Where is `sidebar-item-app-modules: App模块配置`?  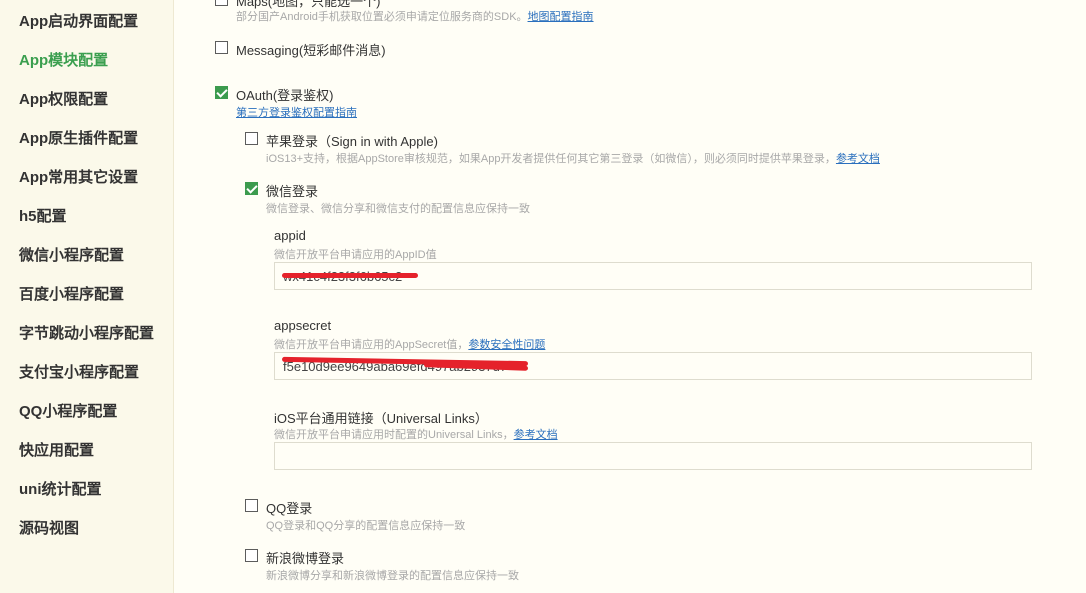
sidebar-item-app-modules: App模块配置 is located at coordinates (63, 59).